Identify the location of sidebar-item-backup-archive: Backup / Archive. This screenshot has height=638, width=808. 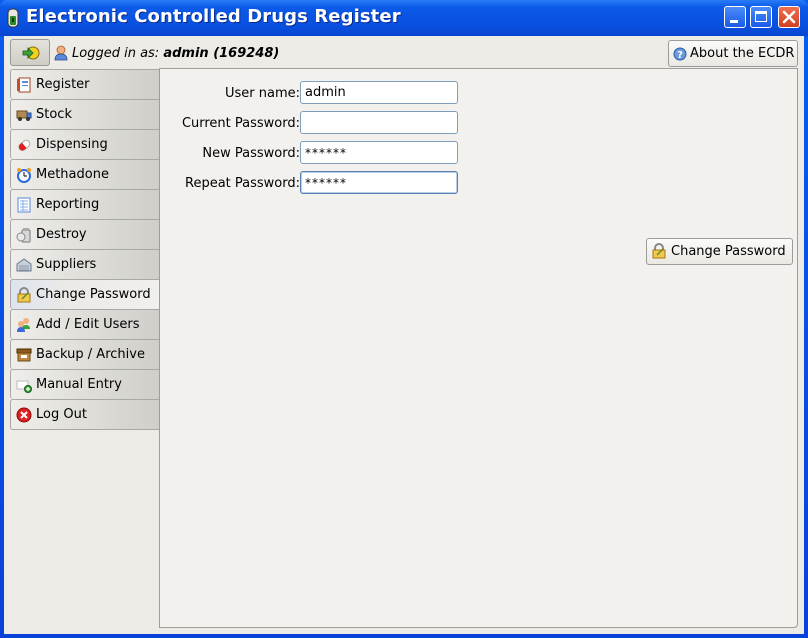
(85, 354).